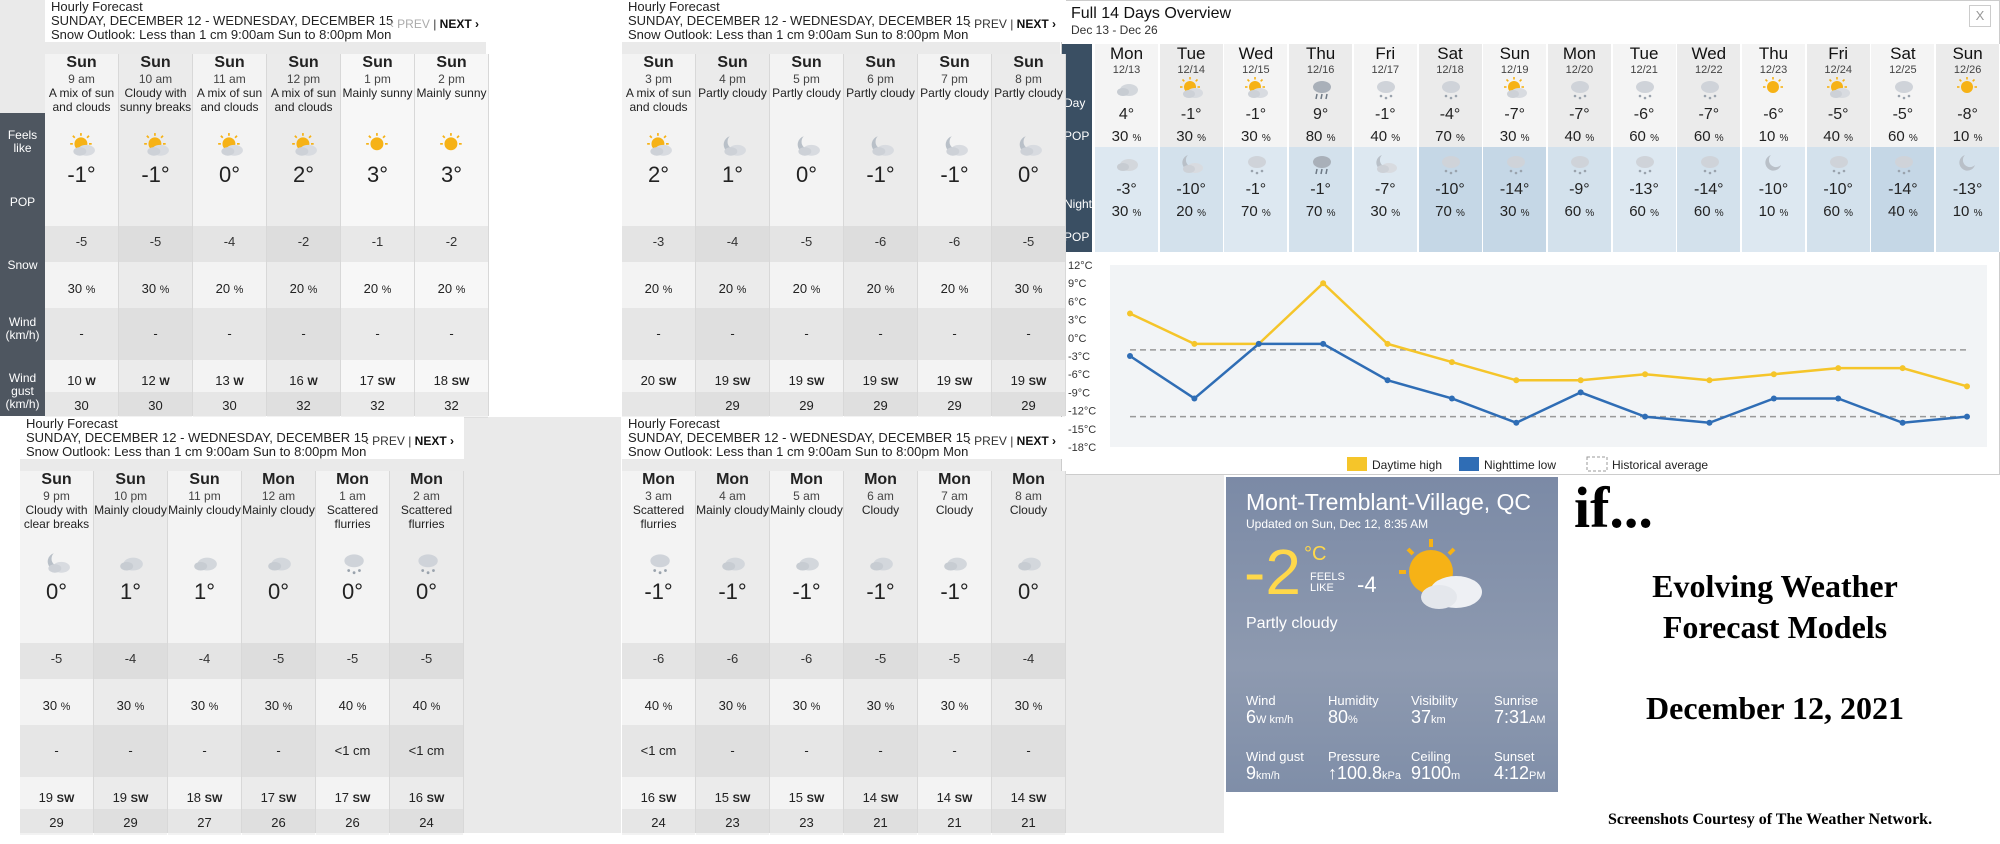 The height and width of the screenshot is (844, 2000). Describe the element at coordinates (1077, 237) in the screenshot. I see `label-night-pop: POP` at that location.